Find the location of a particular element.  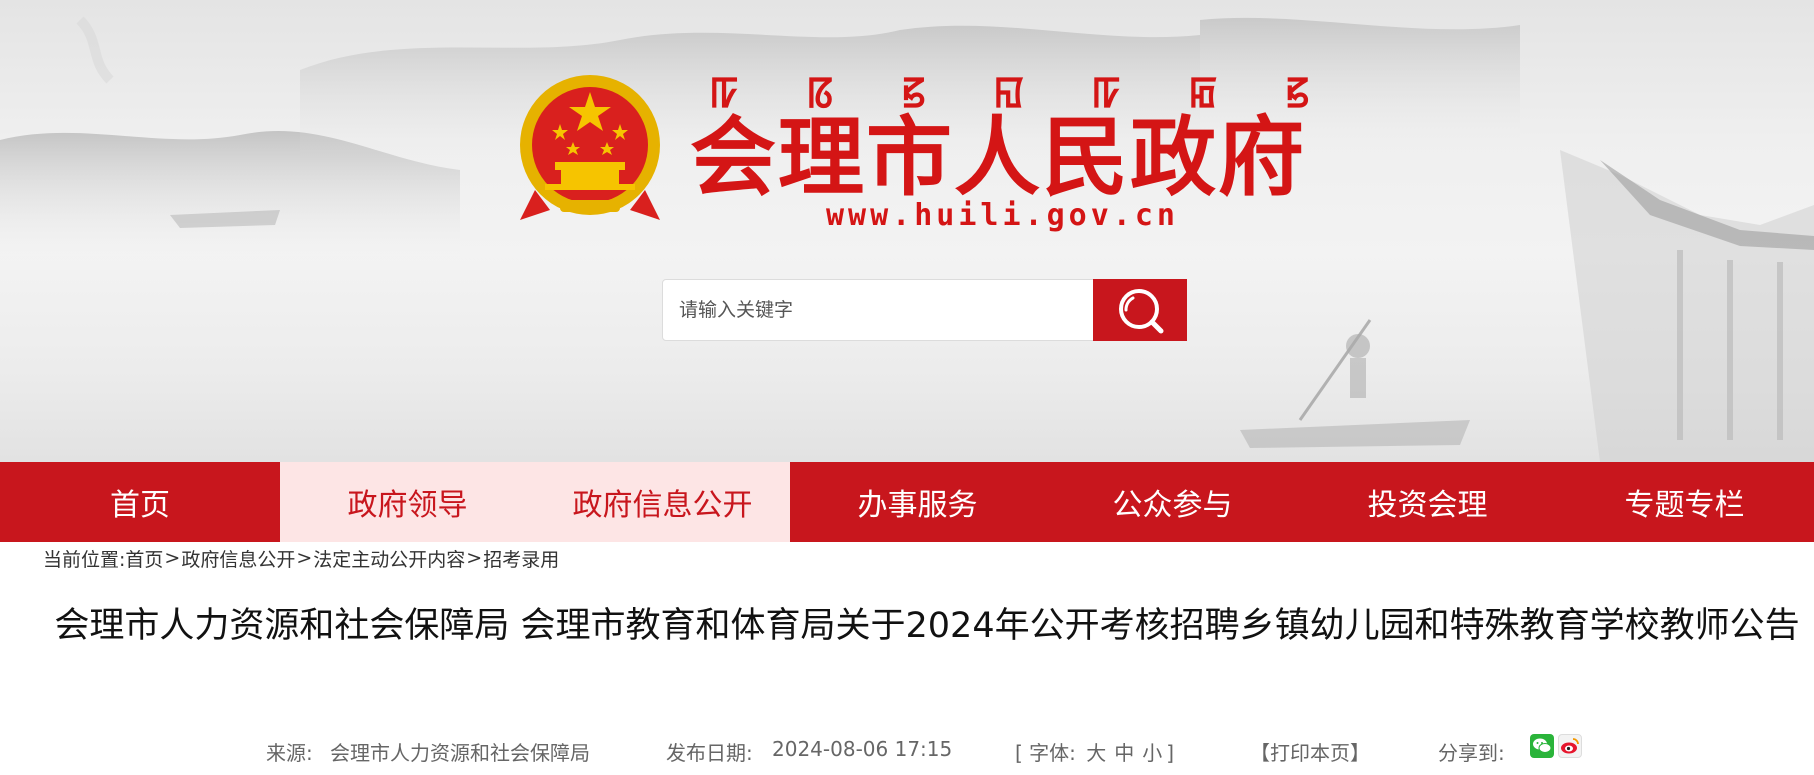

weibo-icon is located at coordinates (1570, 746).